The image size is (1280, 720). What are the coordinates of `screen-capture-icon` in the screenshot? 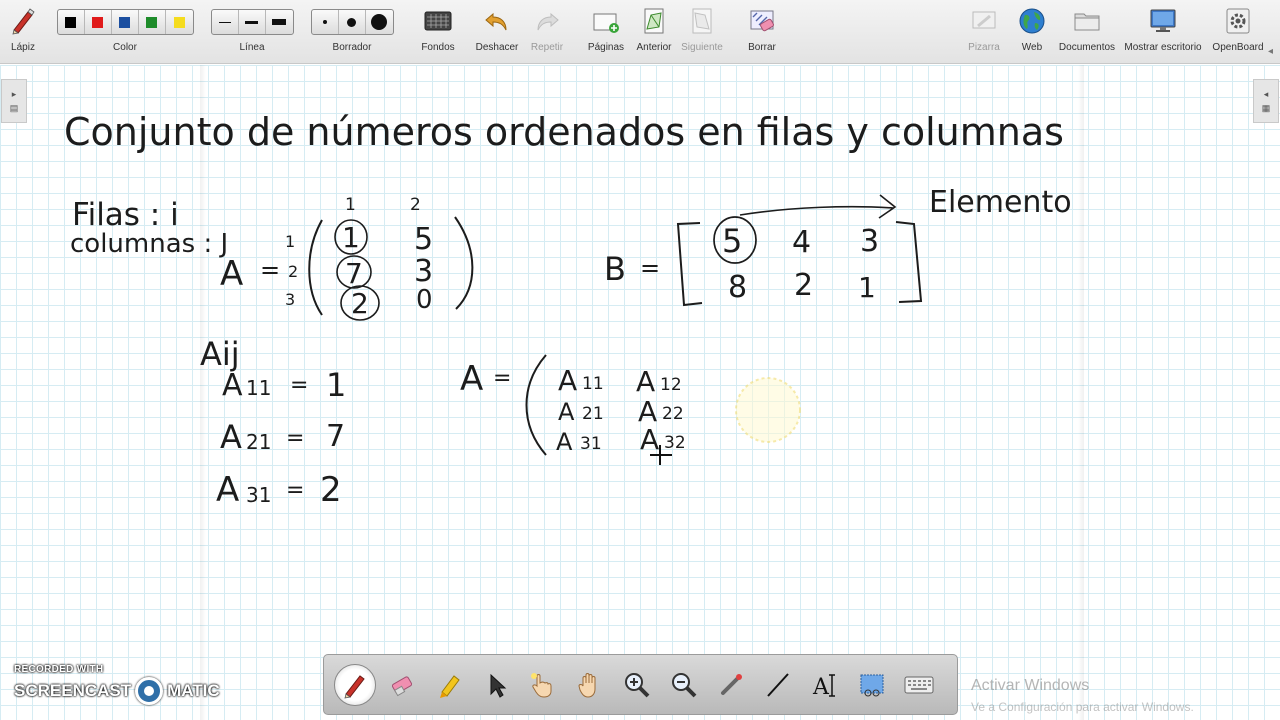 It's located at (872, 685).